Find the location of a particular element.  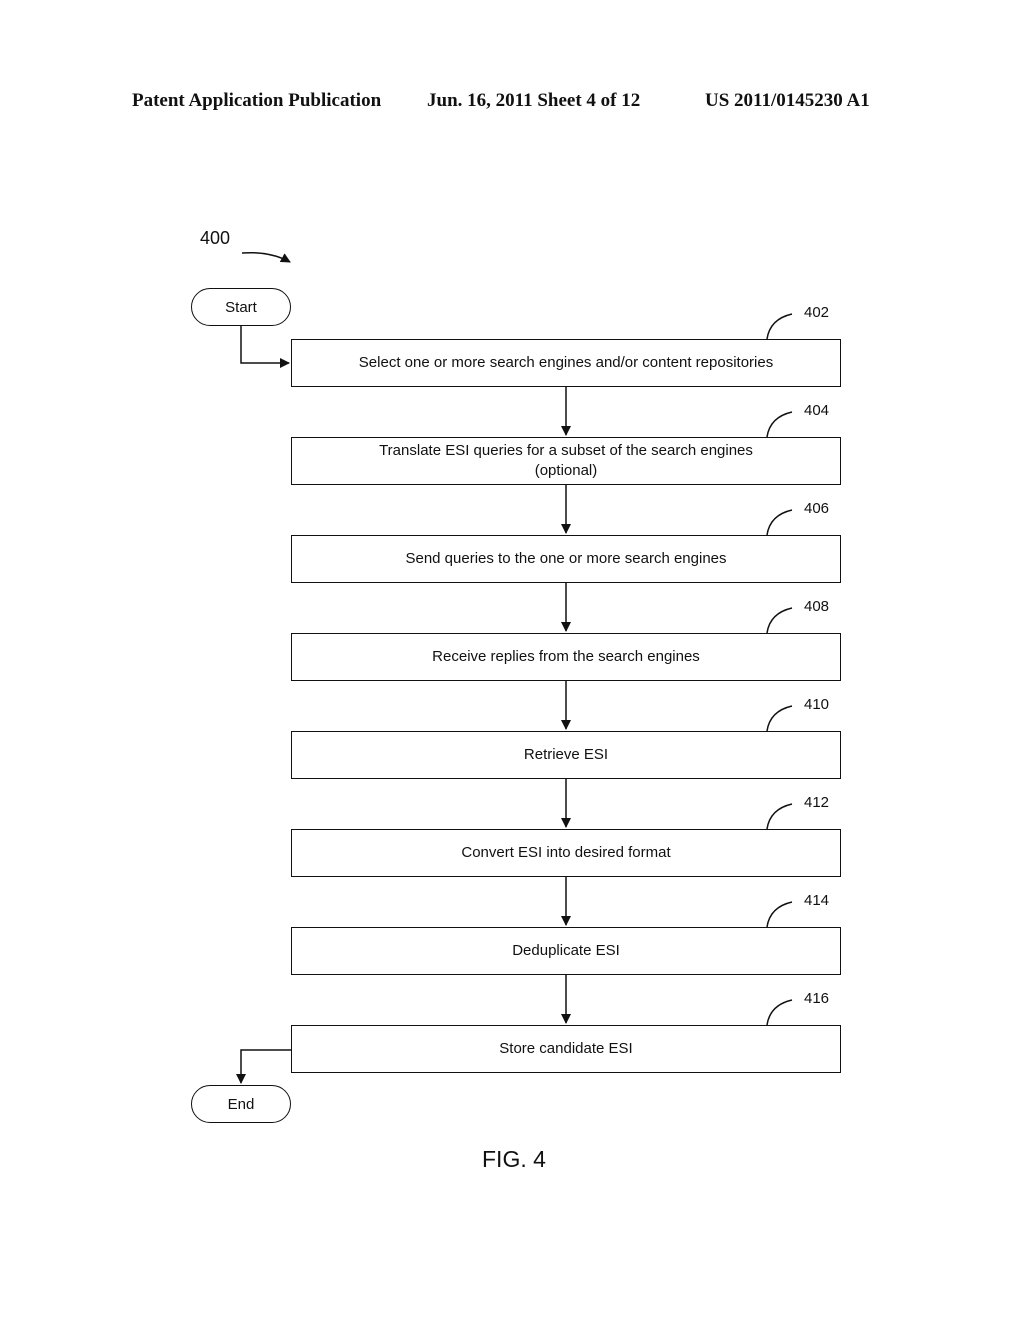

figure-pointer-arrow is located at coordinates (266, 257).